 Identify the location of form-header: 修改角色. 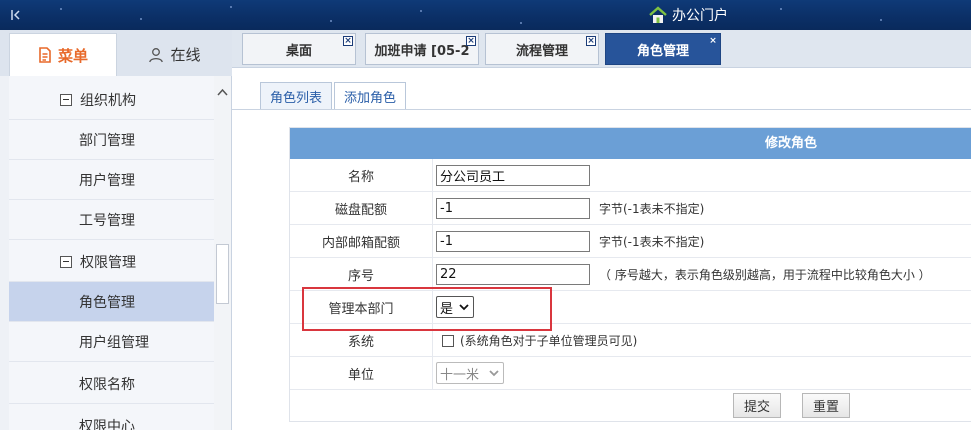
(630, 143).